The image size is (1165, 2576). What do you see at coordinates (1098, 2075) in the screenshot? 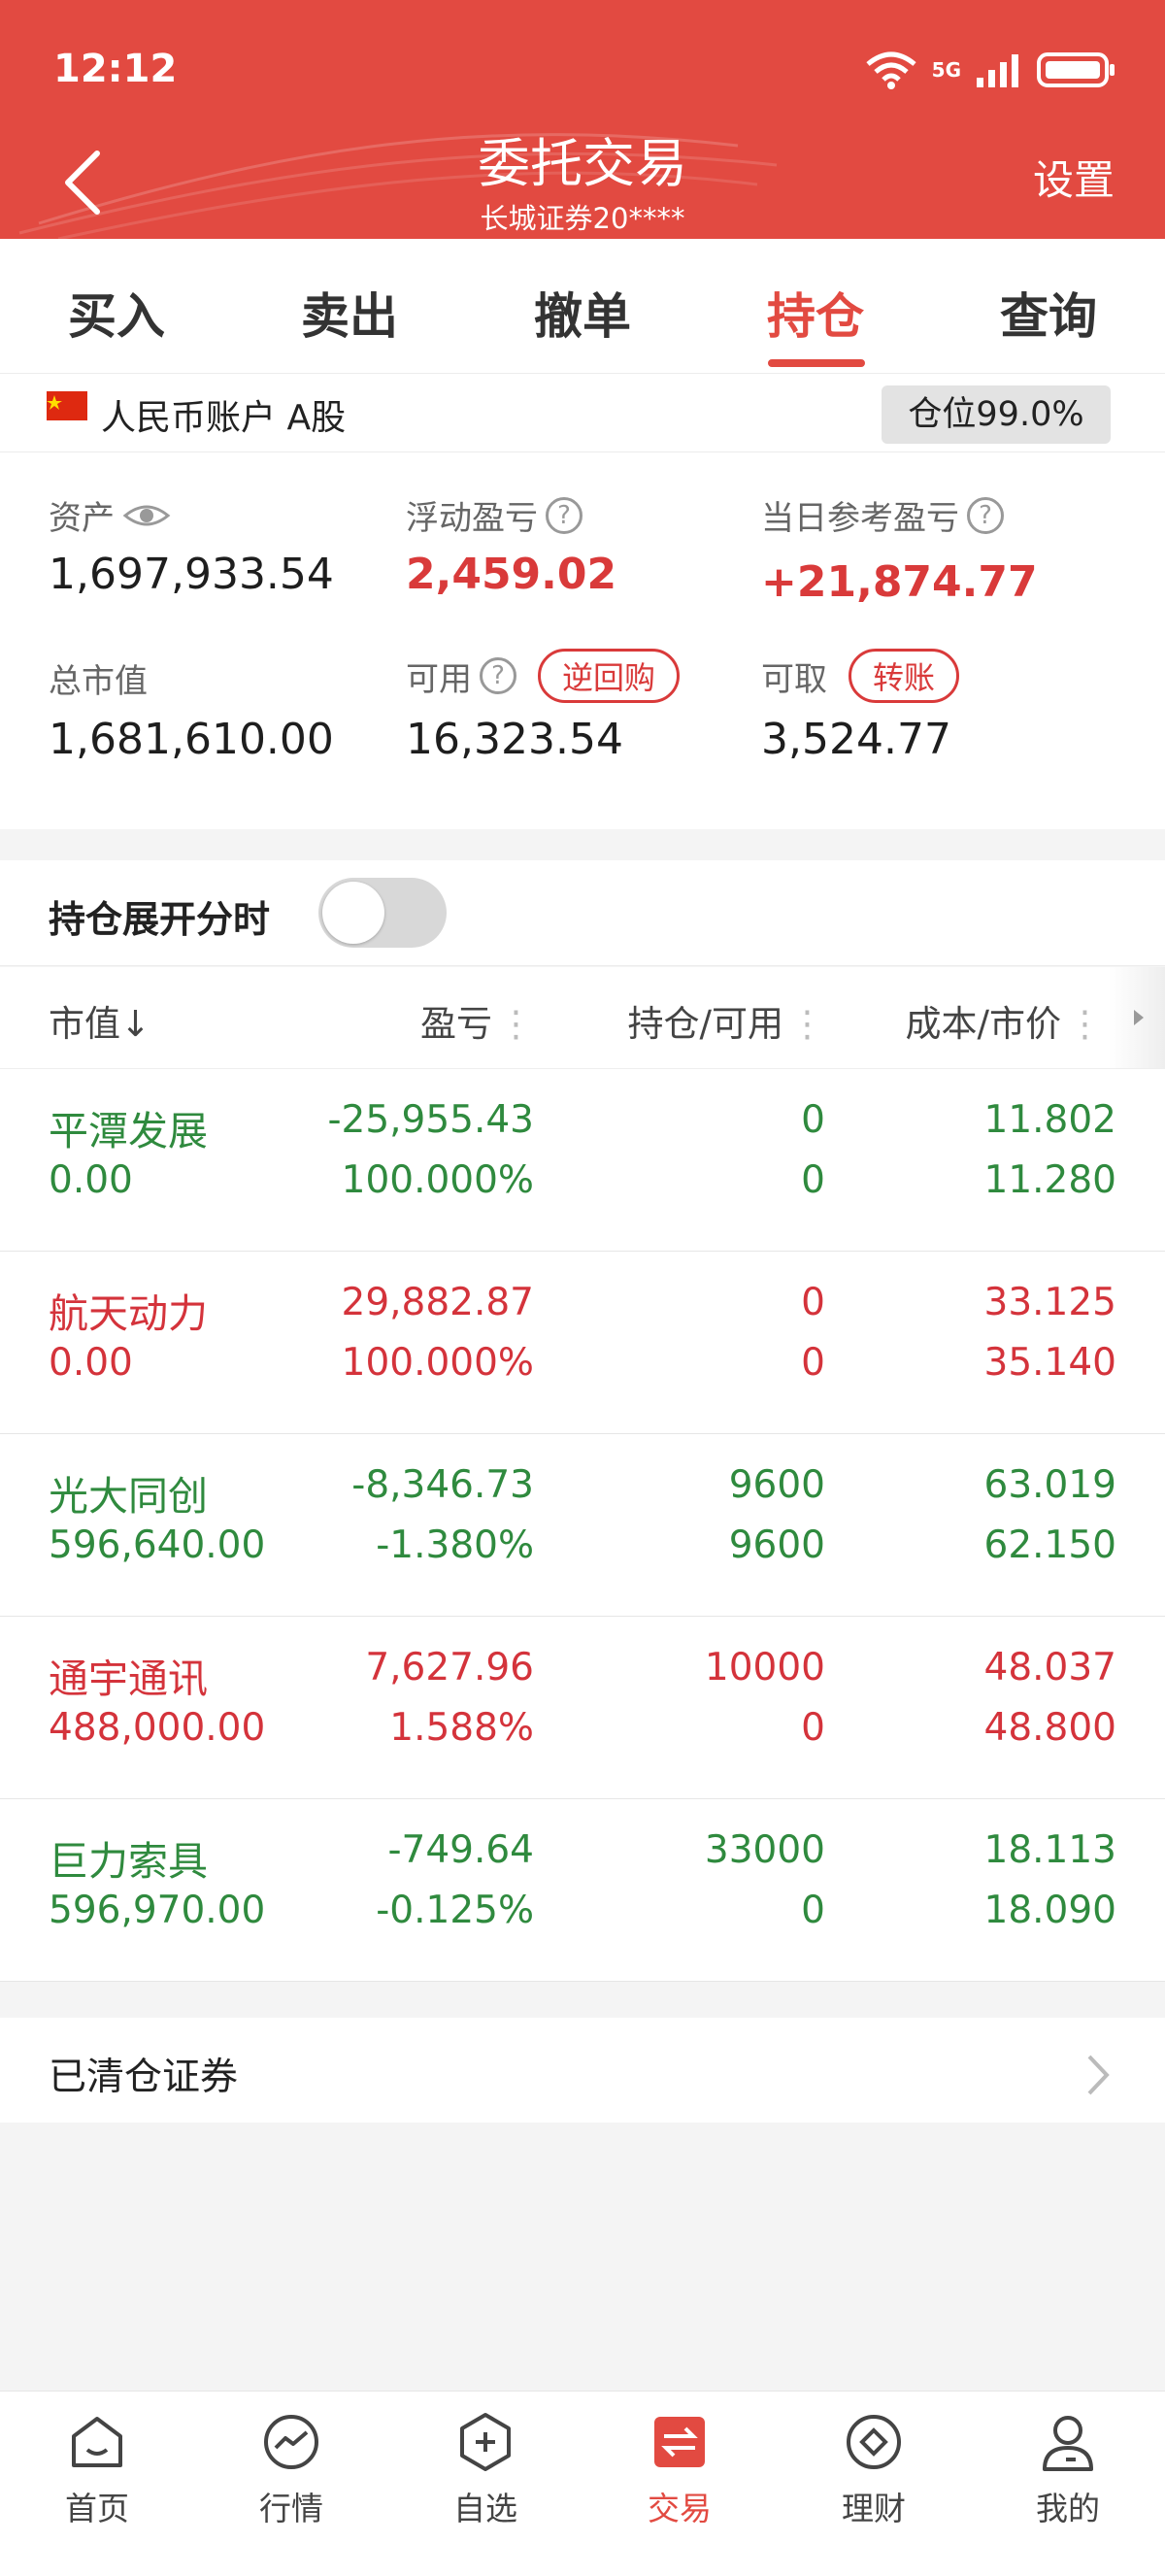
I see `chevron-right-icon` at bounding box center [1098, 2075].